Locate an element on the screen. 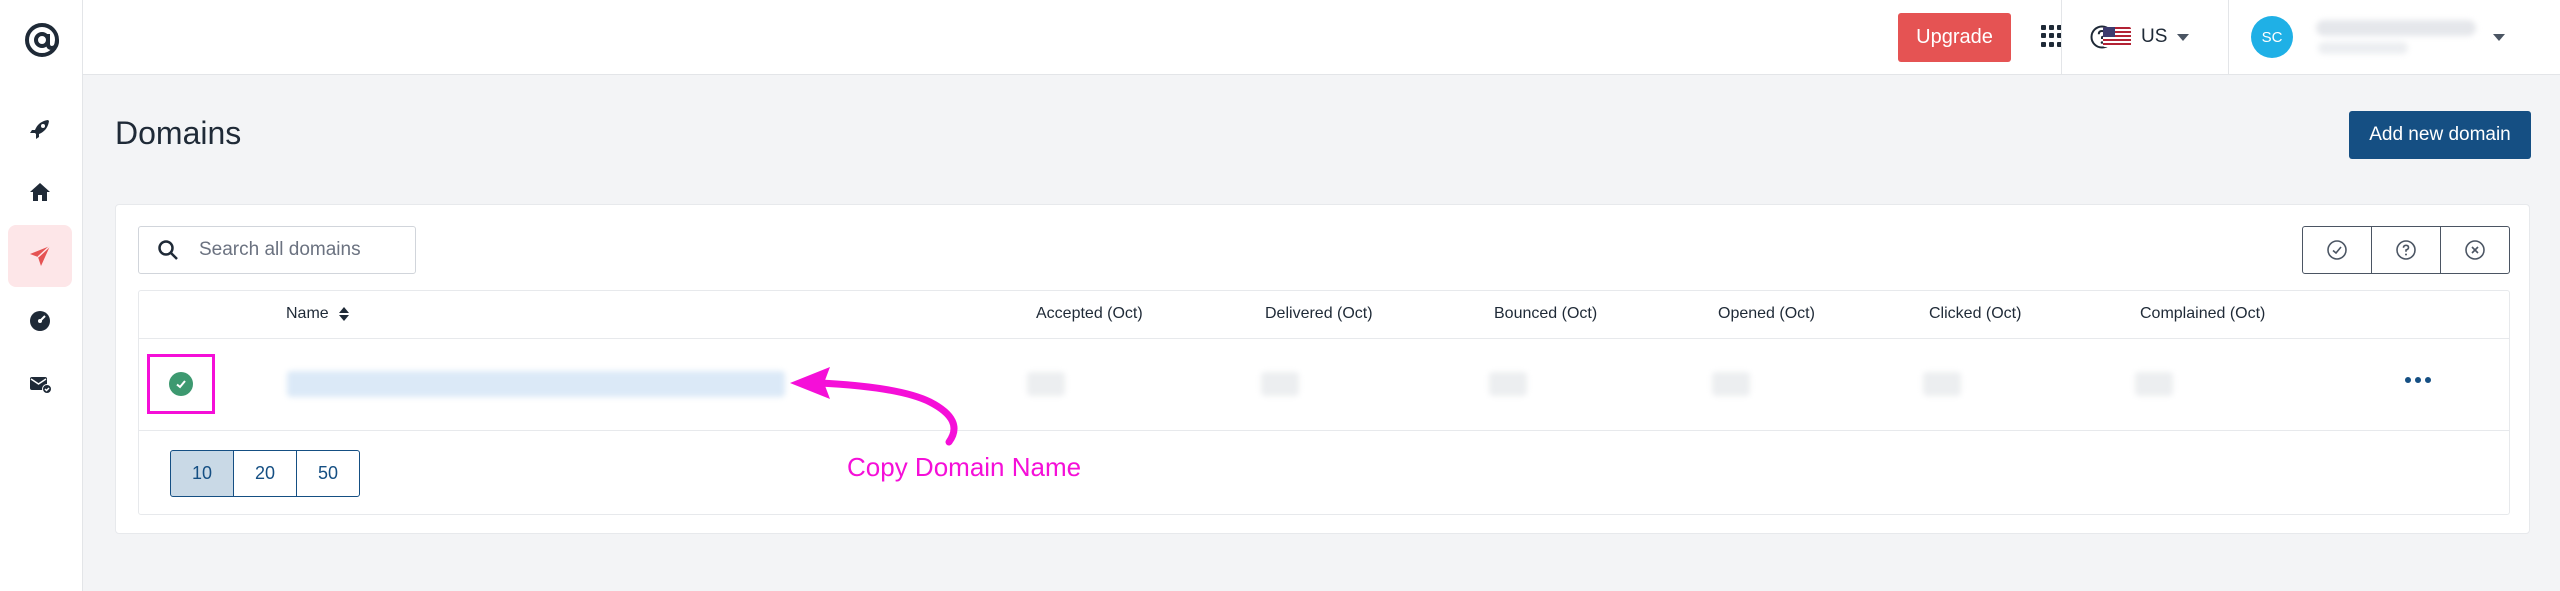 The height and width of the screenshot is (591, 2560). clicked-count-redacted is located at coordinates (1942, 384).